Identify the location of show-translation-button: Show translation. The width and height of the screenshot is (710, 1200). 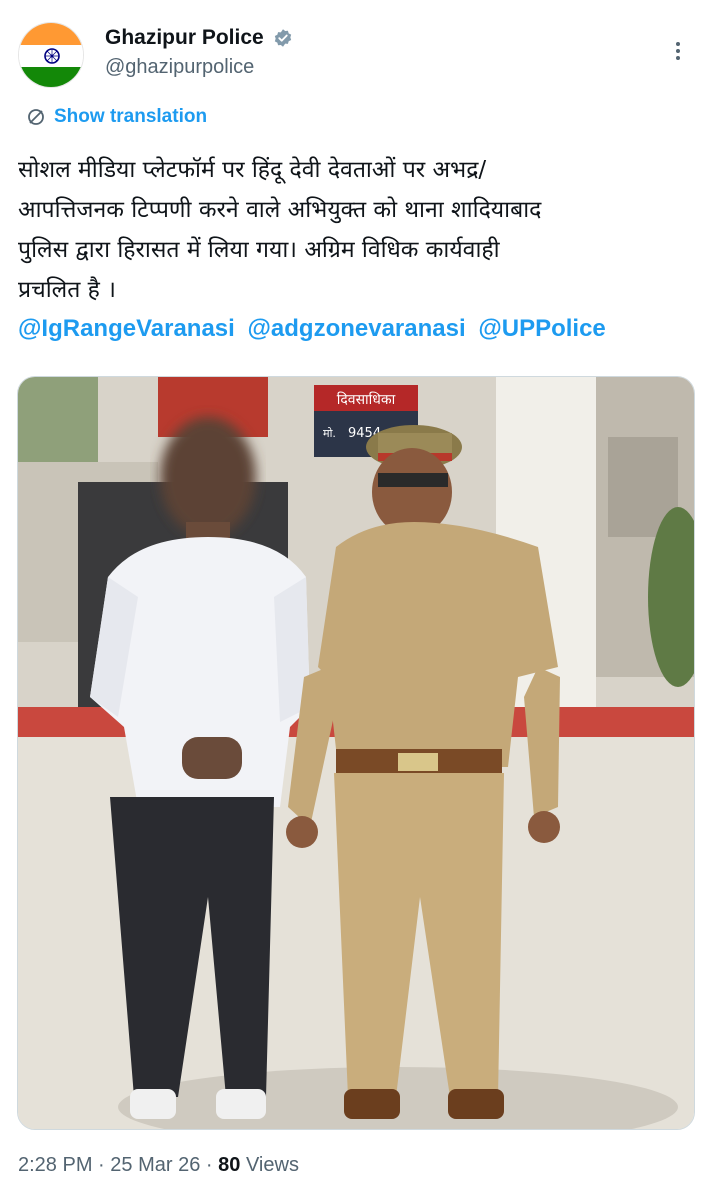
(116, 117).